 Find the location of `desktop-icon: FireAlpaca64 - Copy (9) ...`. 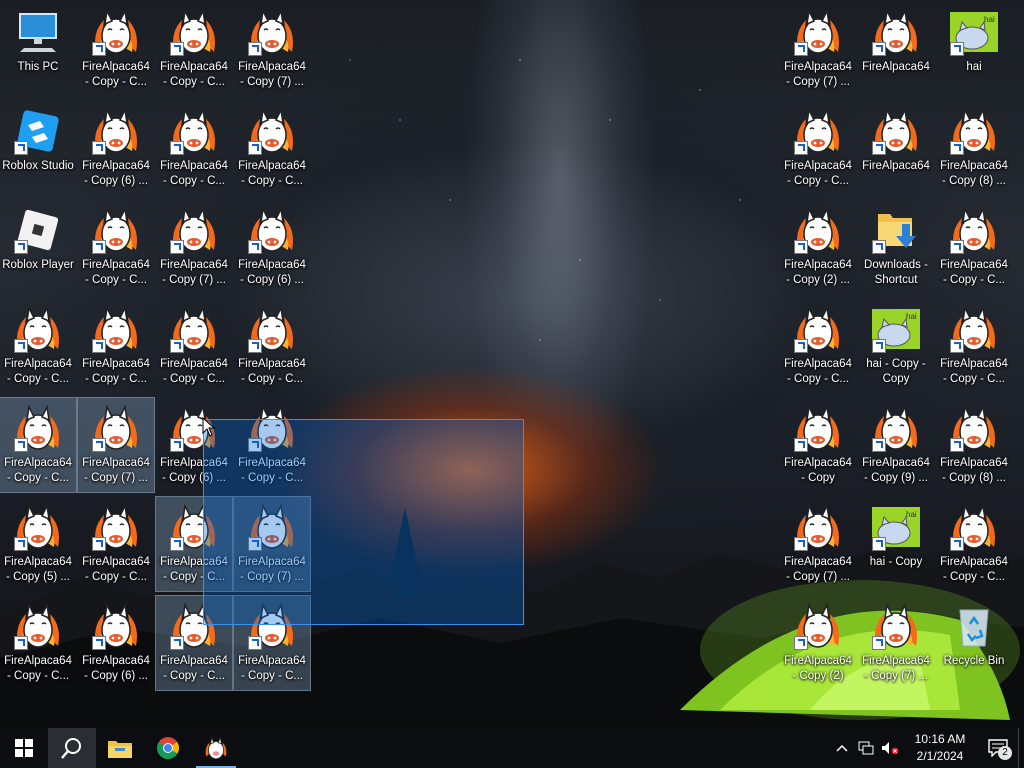

desktop-icon: FireAlpaca64 - Copy (9) ... is located at coordinates (896, 445).